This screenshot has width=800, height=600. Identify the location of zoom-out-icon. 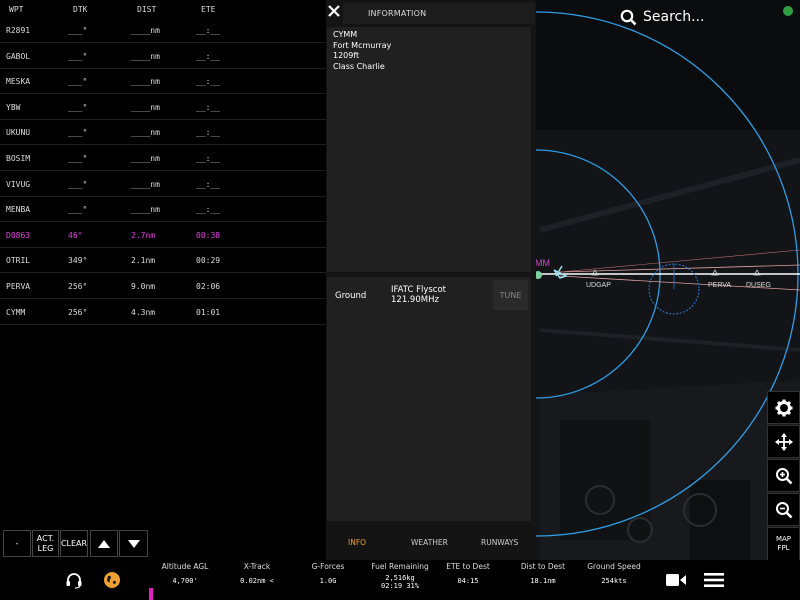
(783, 509).